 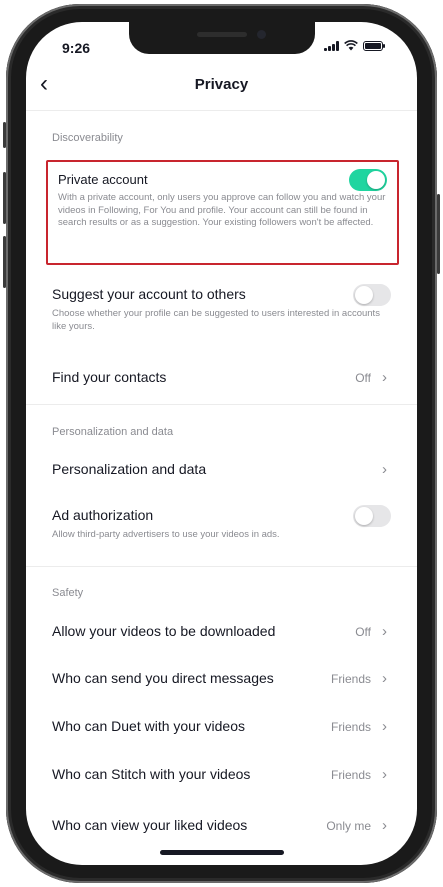 What do you see at coordinates (68, 593) in the screenshot?
I see `section-header-safety: Safety` at bounding box center [68, 593].